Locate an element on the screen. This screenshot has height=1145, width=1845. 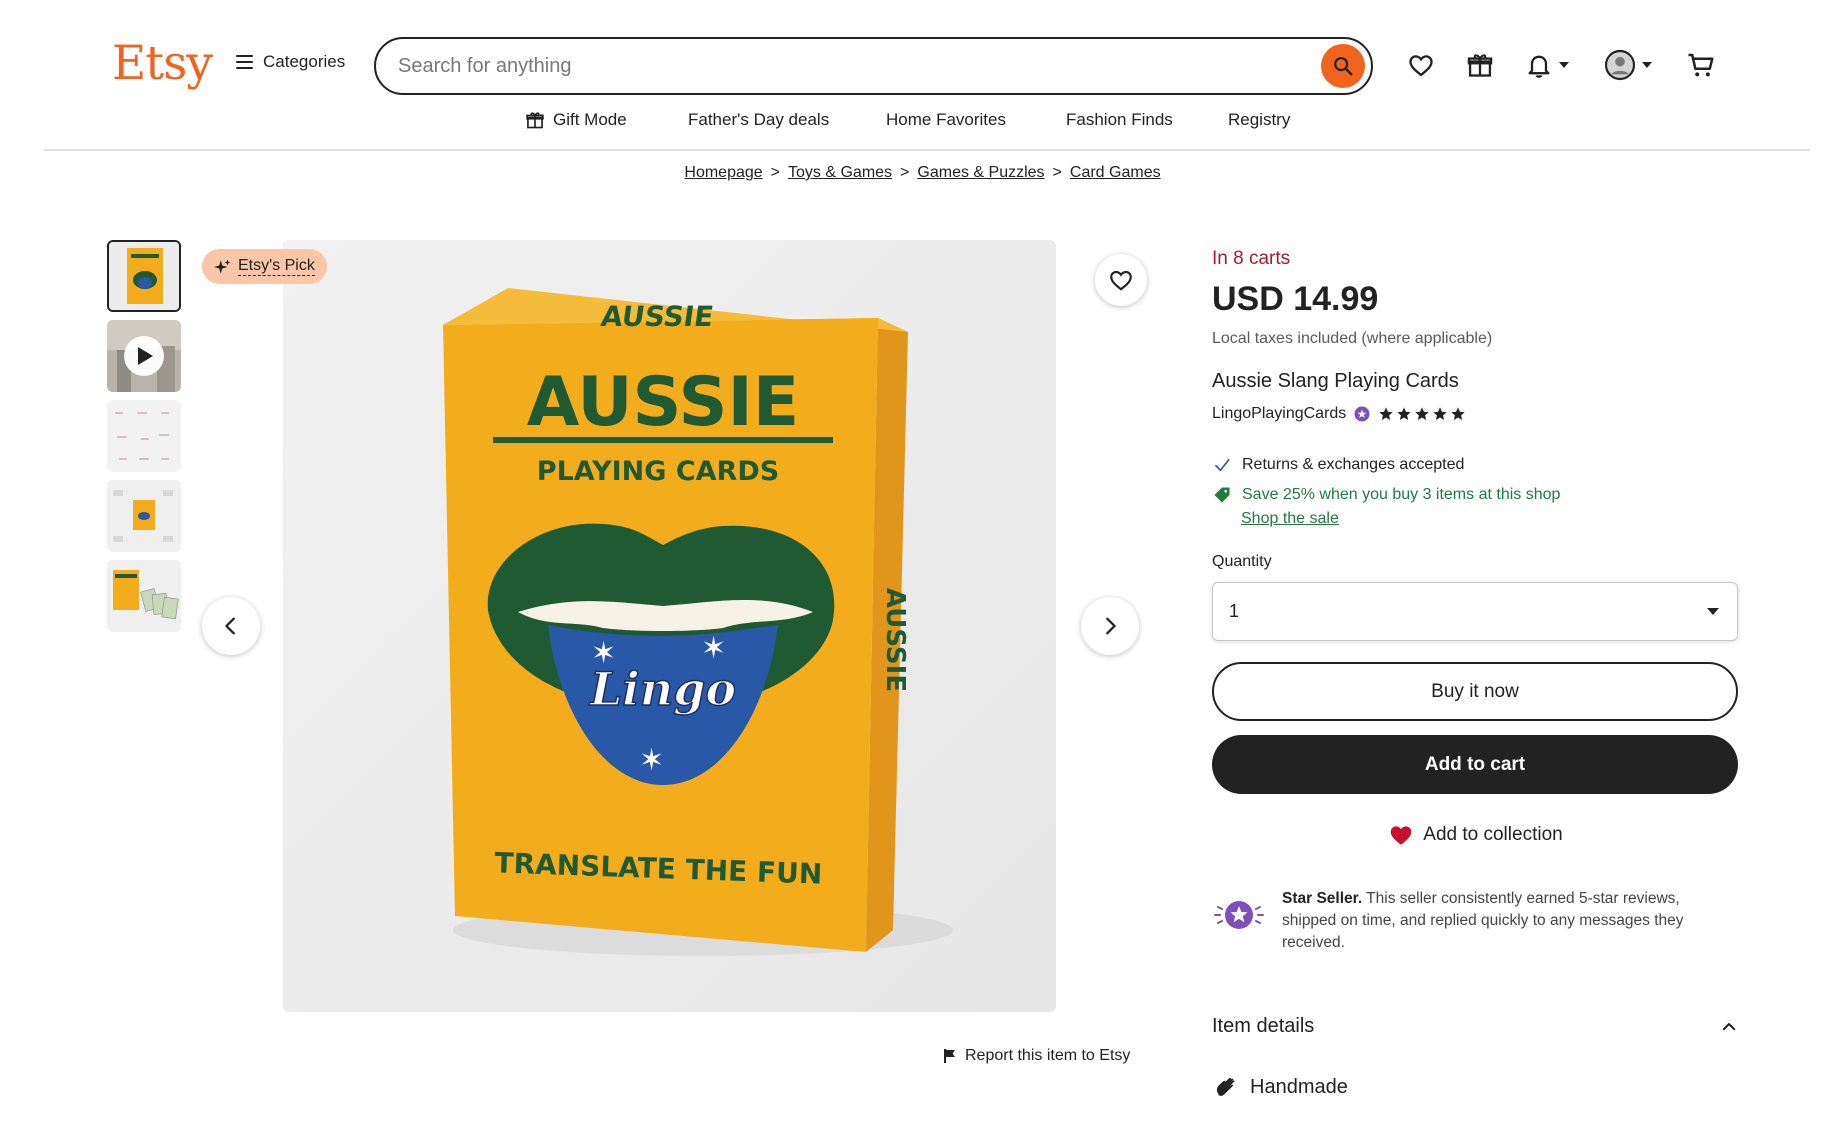
box-title: AUSSIE is located at coordinates (663, 402).